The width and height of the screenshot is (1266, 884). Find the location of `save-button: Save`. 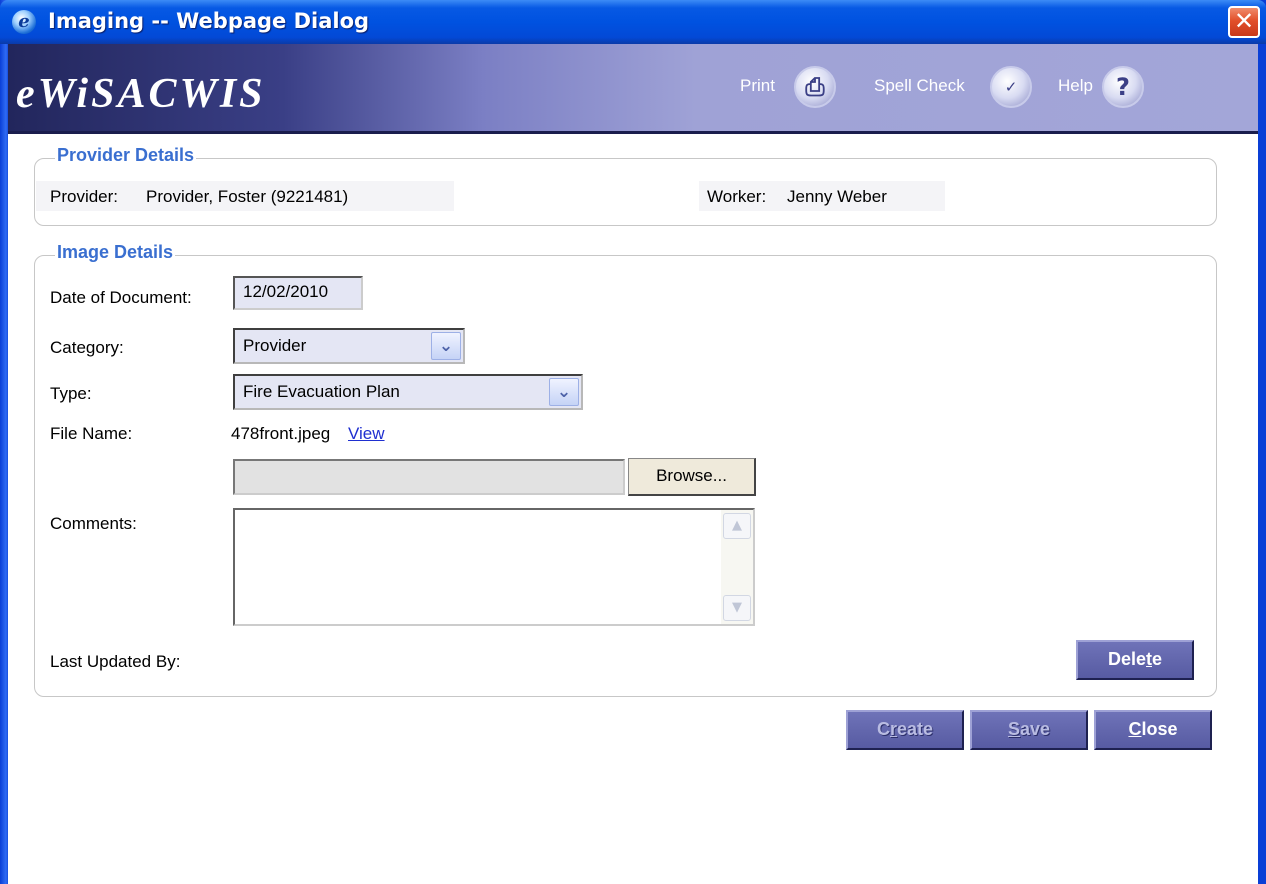

save-button: Save is located at coordinates (1029, 730).